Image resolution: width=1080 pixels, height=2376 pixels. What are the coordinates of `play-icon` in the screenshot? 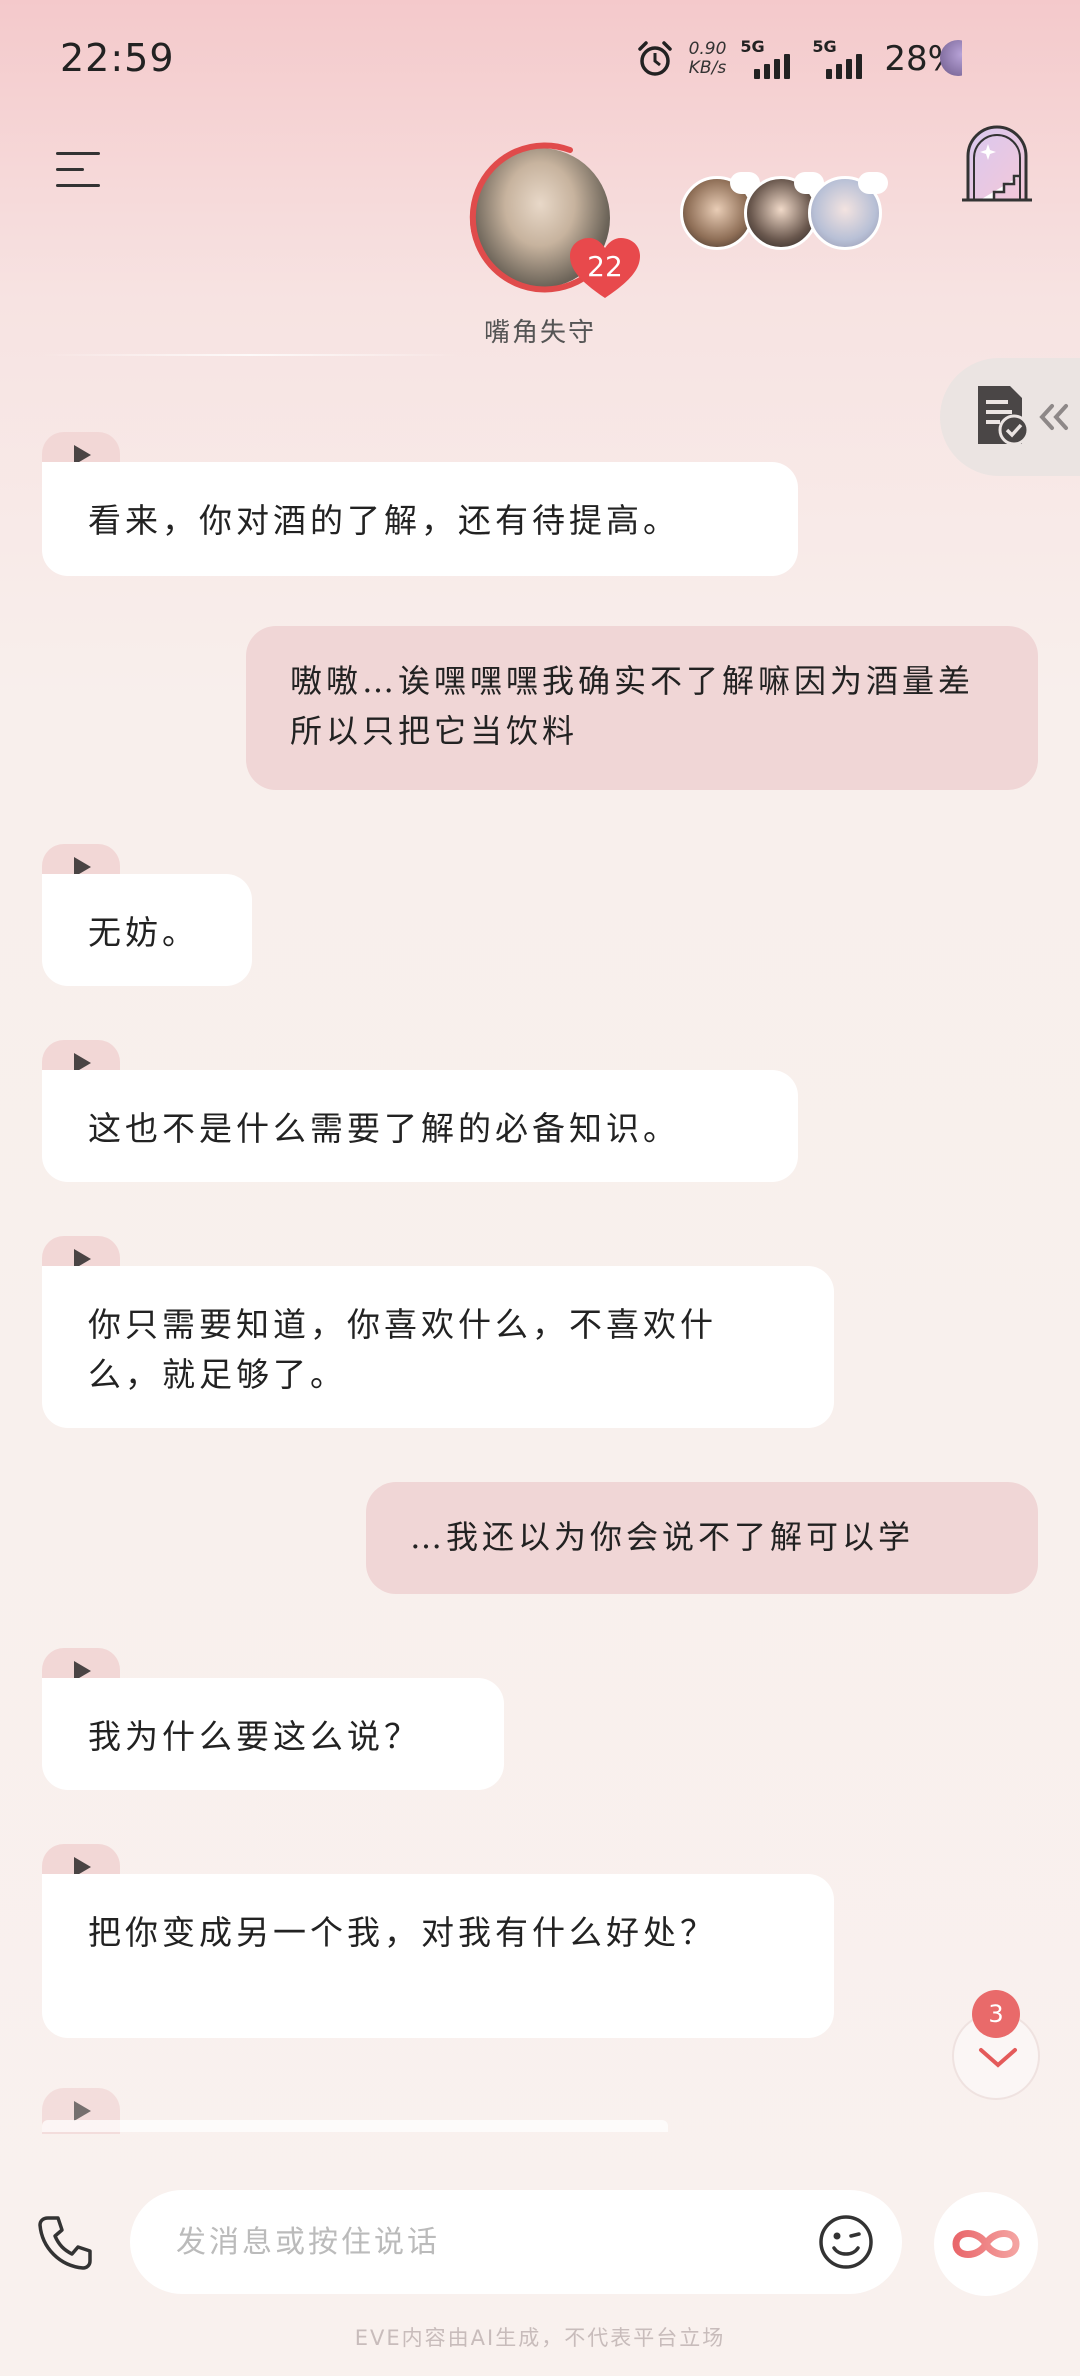 It's located at (82, 2111).